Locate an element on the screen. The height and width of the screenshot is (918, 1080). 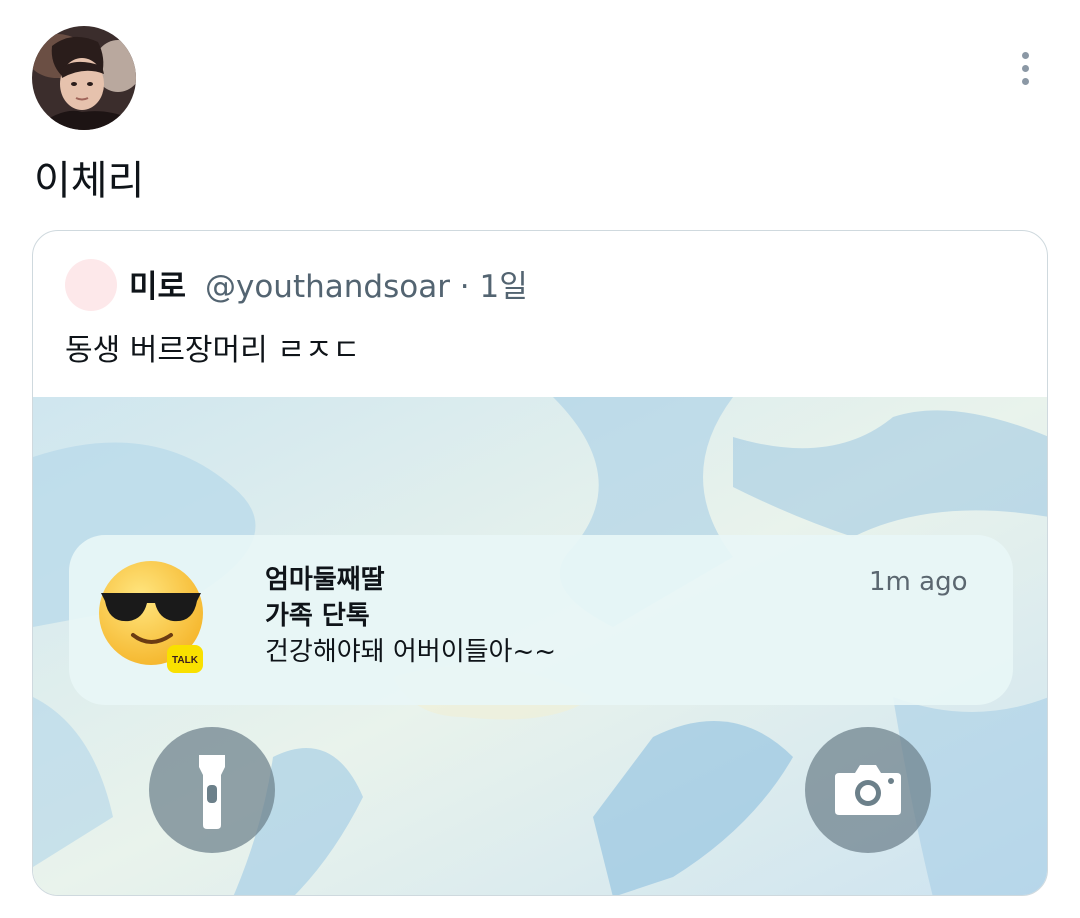
quoted-post-text: 동생 버르장머리 ㄹㅈㄷ is located at coordinates (213, 350).